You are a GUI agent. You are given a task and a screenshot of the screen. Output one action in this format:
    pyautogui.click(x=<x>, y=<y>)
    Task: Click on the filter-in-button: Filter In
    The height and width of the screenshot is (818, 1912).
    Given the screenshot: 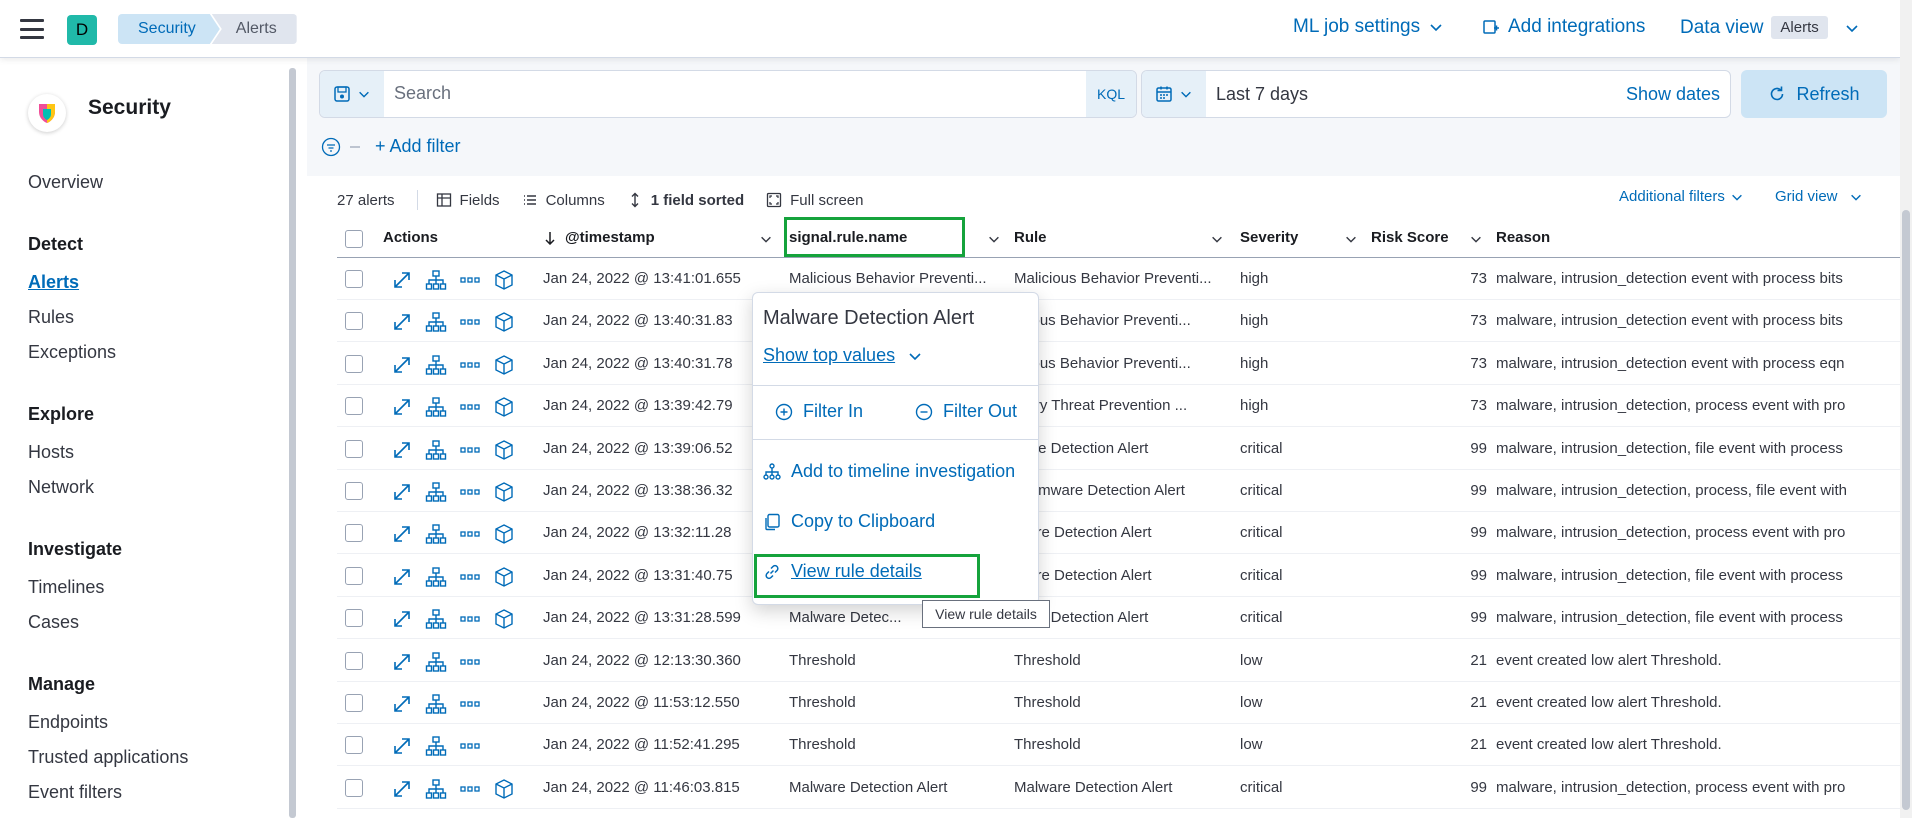 What is the action you would take?
    pyautogui.click(x=819, y=411)
    